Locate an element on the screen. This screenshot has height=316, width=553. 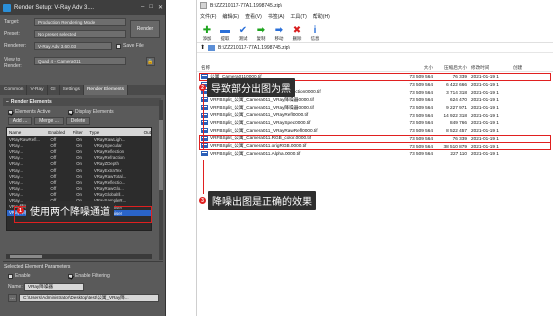
elements-active-checkbox is located at coordinates (10, 112).